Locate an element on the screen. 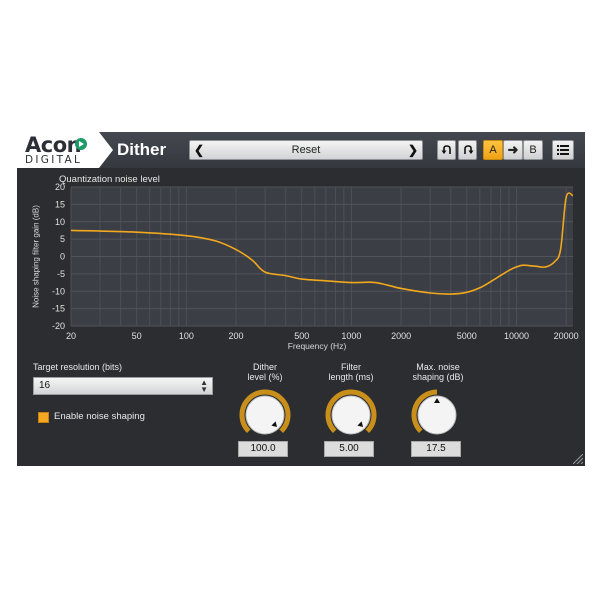 The height and width of the screenshot is (600, 600). max-noise-shaping-knob is located at coordinates (437, 415).